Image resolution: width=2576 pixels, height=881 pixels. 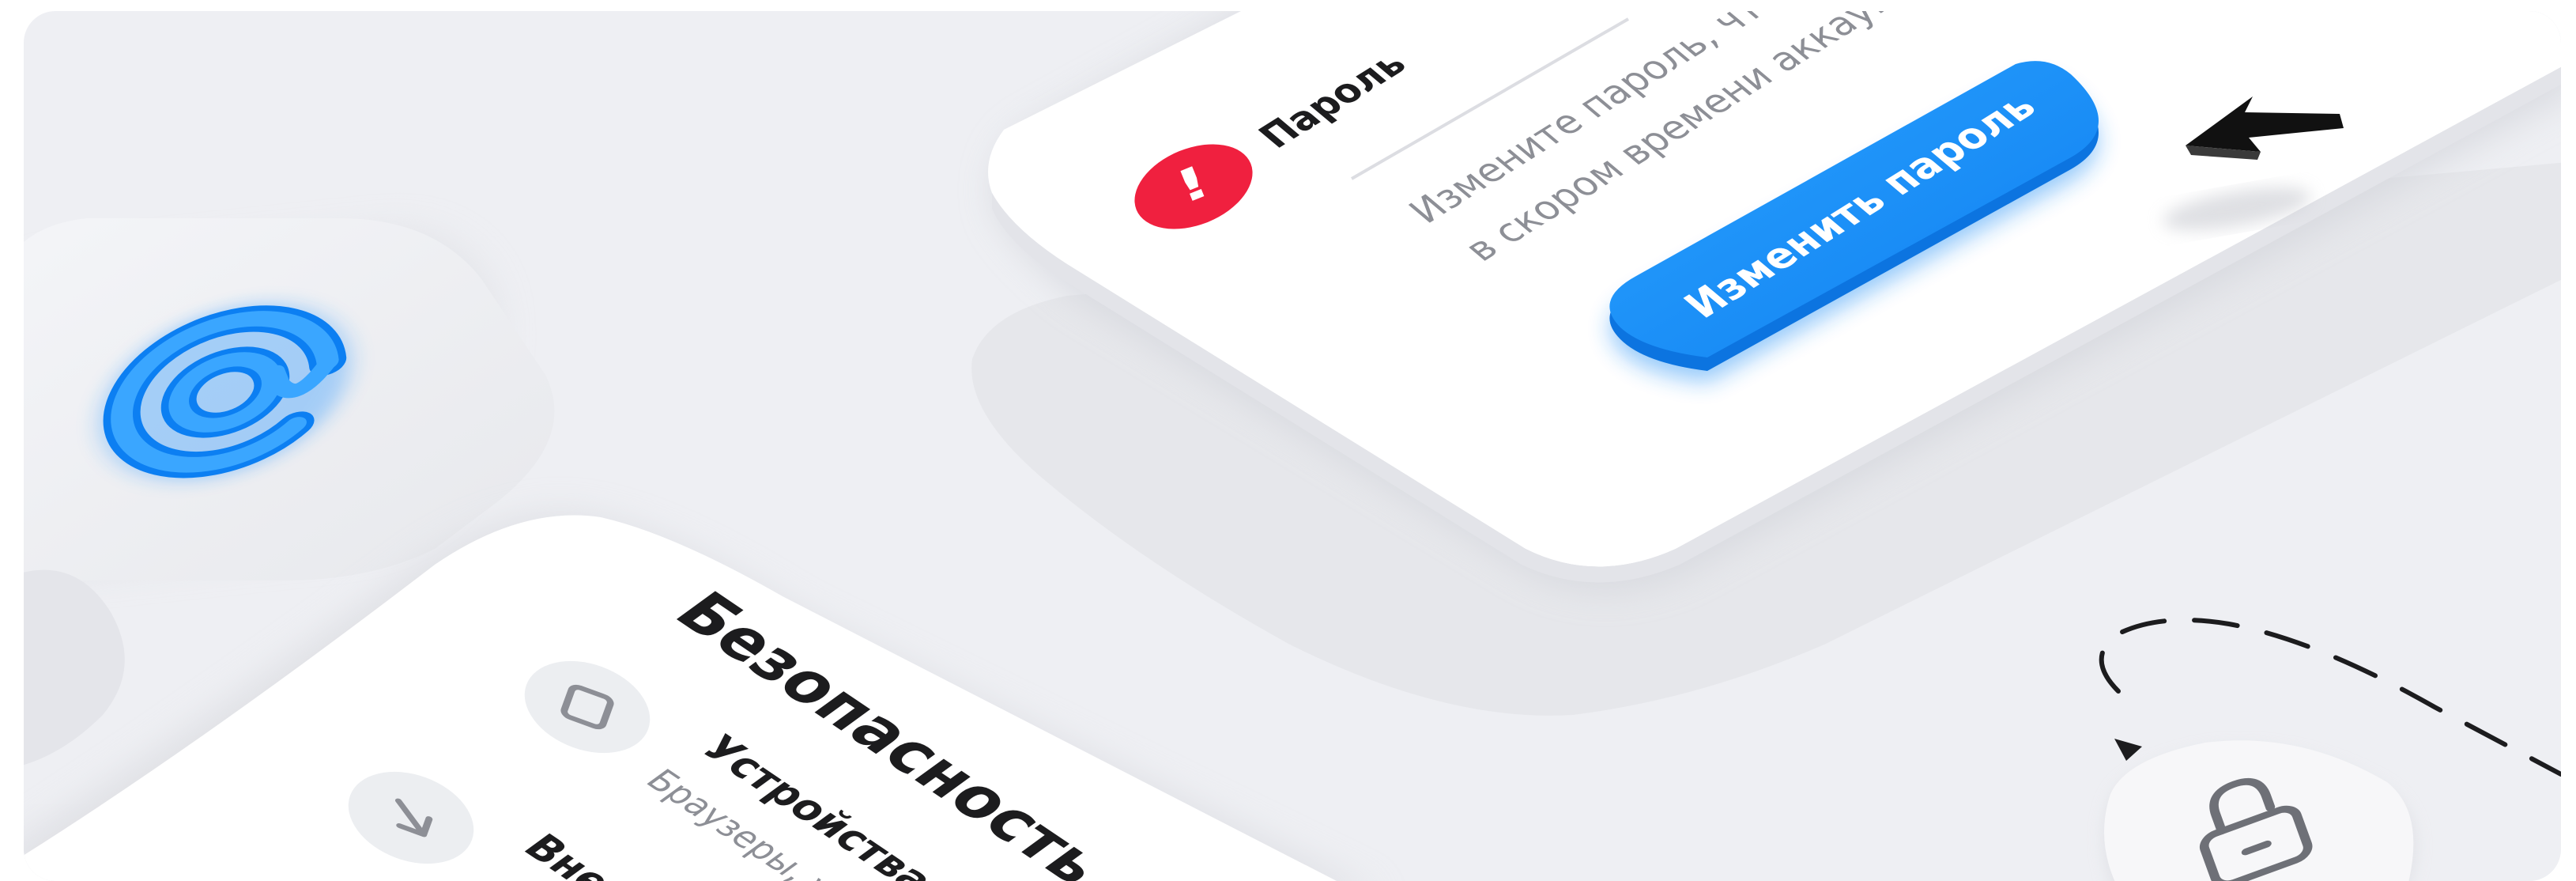 I want to click on dashed-path, so click(x=2330, y=697).